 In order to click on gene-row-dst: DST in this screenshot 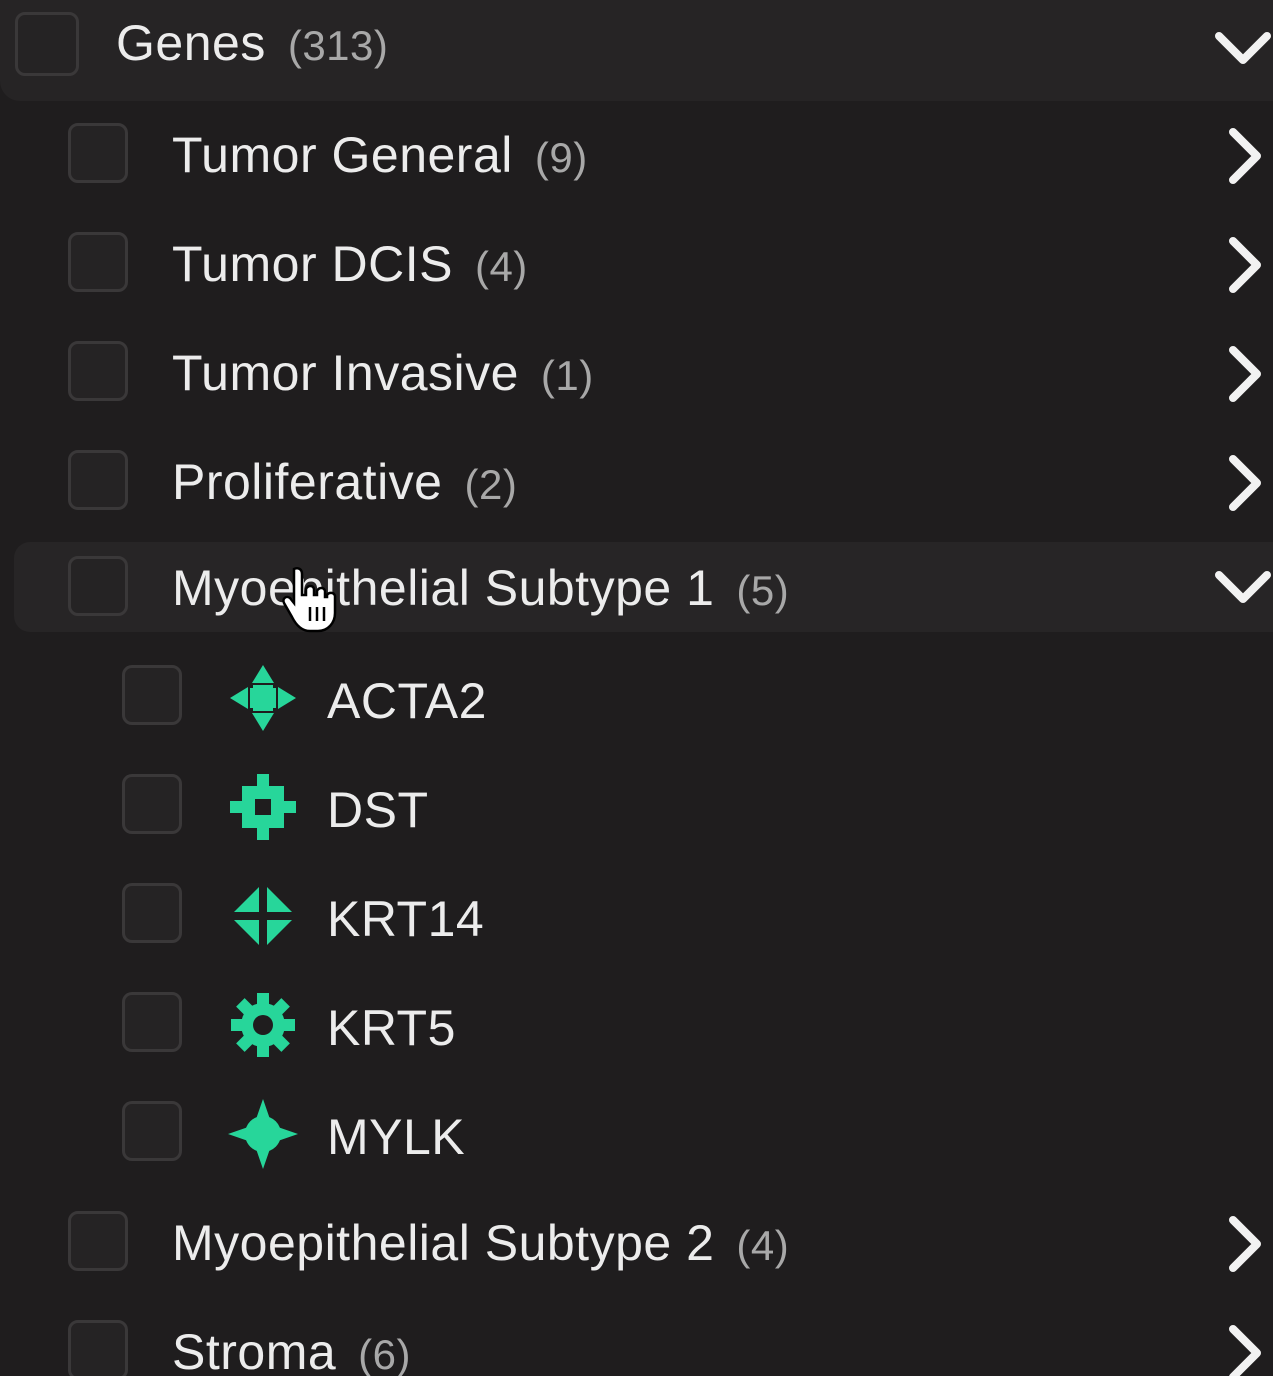, I will do `click(636, 808)`.